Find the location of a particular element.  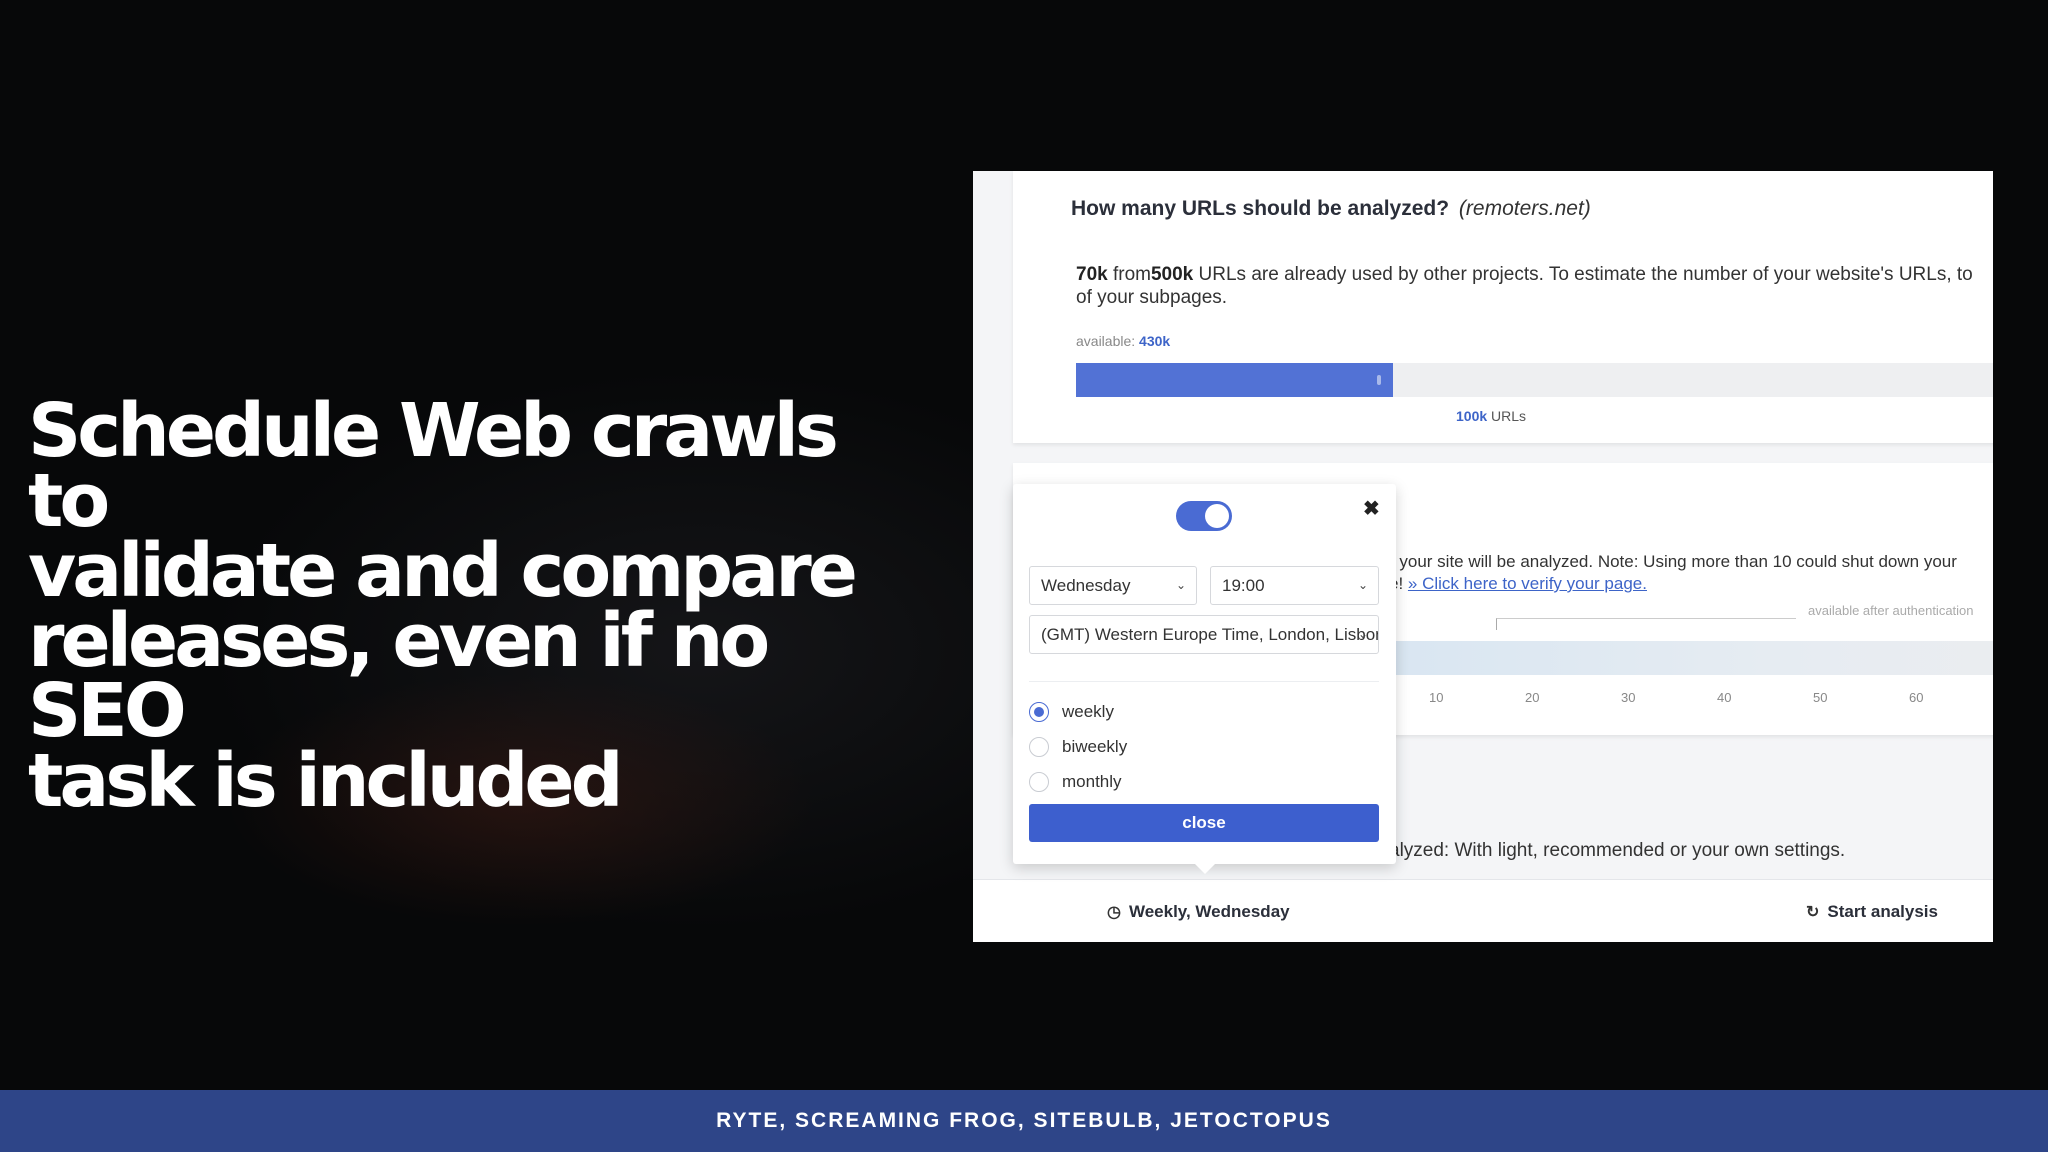

clock-icon: ◷ is located at coordinates (1114, 912).